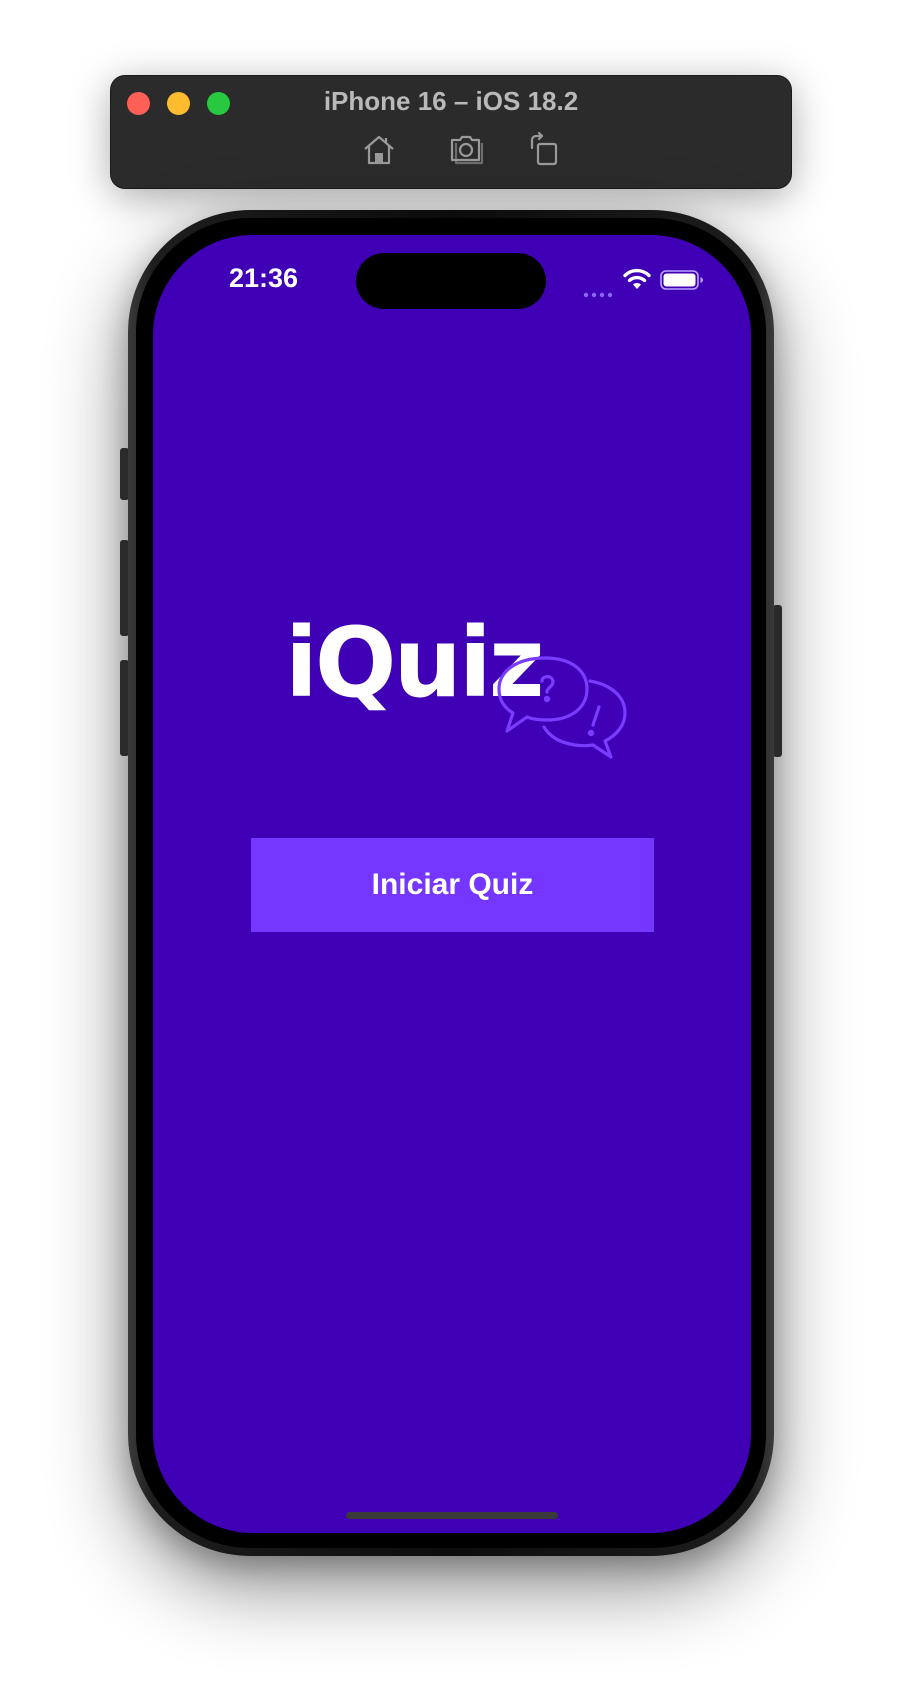 This screenshot has width=904, height=1708. What do you see at coordinates (452, 1515) in the screenshot?
I see `home-indicator` at bounding box center [452, 1515].